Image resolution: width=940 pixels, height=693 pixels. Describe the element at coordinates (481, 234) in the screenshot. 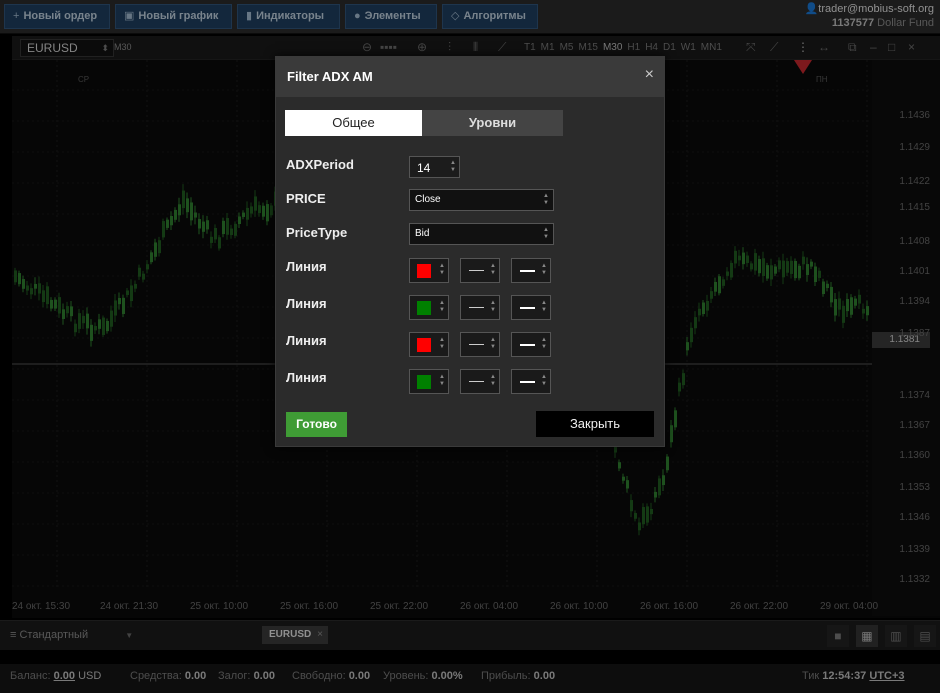

I see `price-type-select: Bid ▲ ▼` at that location.